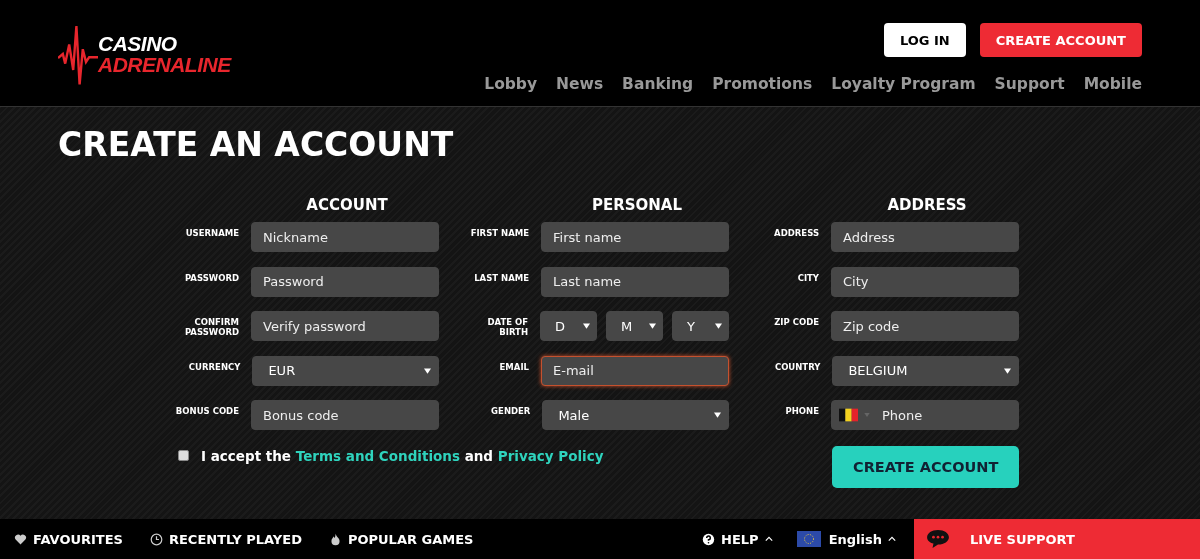 This screenshot has height=559, width=1200. Describe the element at coordinates (499, 233) in the screenshot. I see `field-label: FIRST NAME` at that location.